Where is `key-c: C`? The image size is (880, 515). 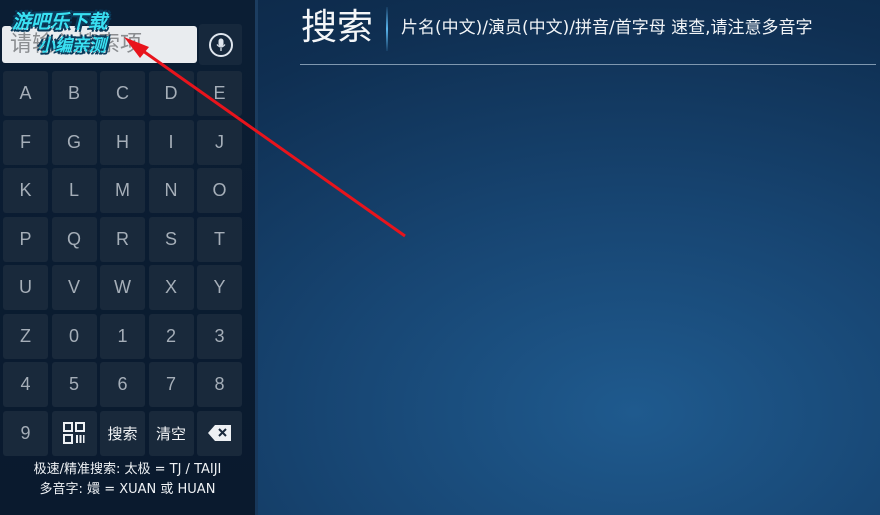 key-c: C is located at coordinates (122, 93).